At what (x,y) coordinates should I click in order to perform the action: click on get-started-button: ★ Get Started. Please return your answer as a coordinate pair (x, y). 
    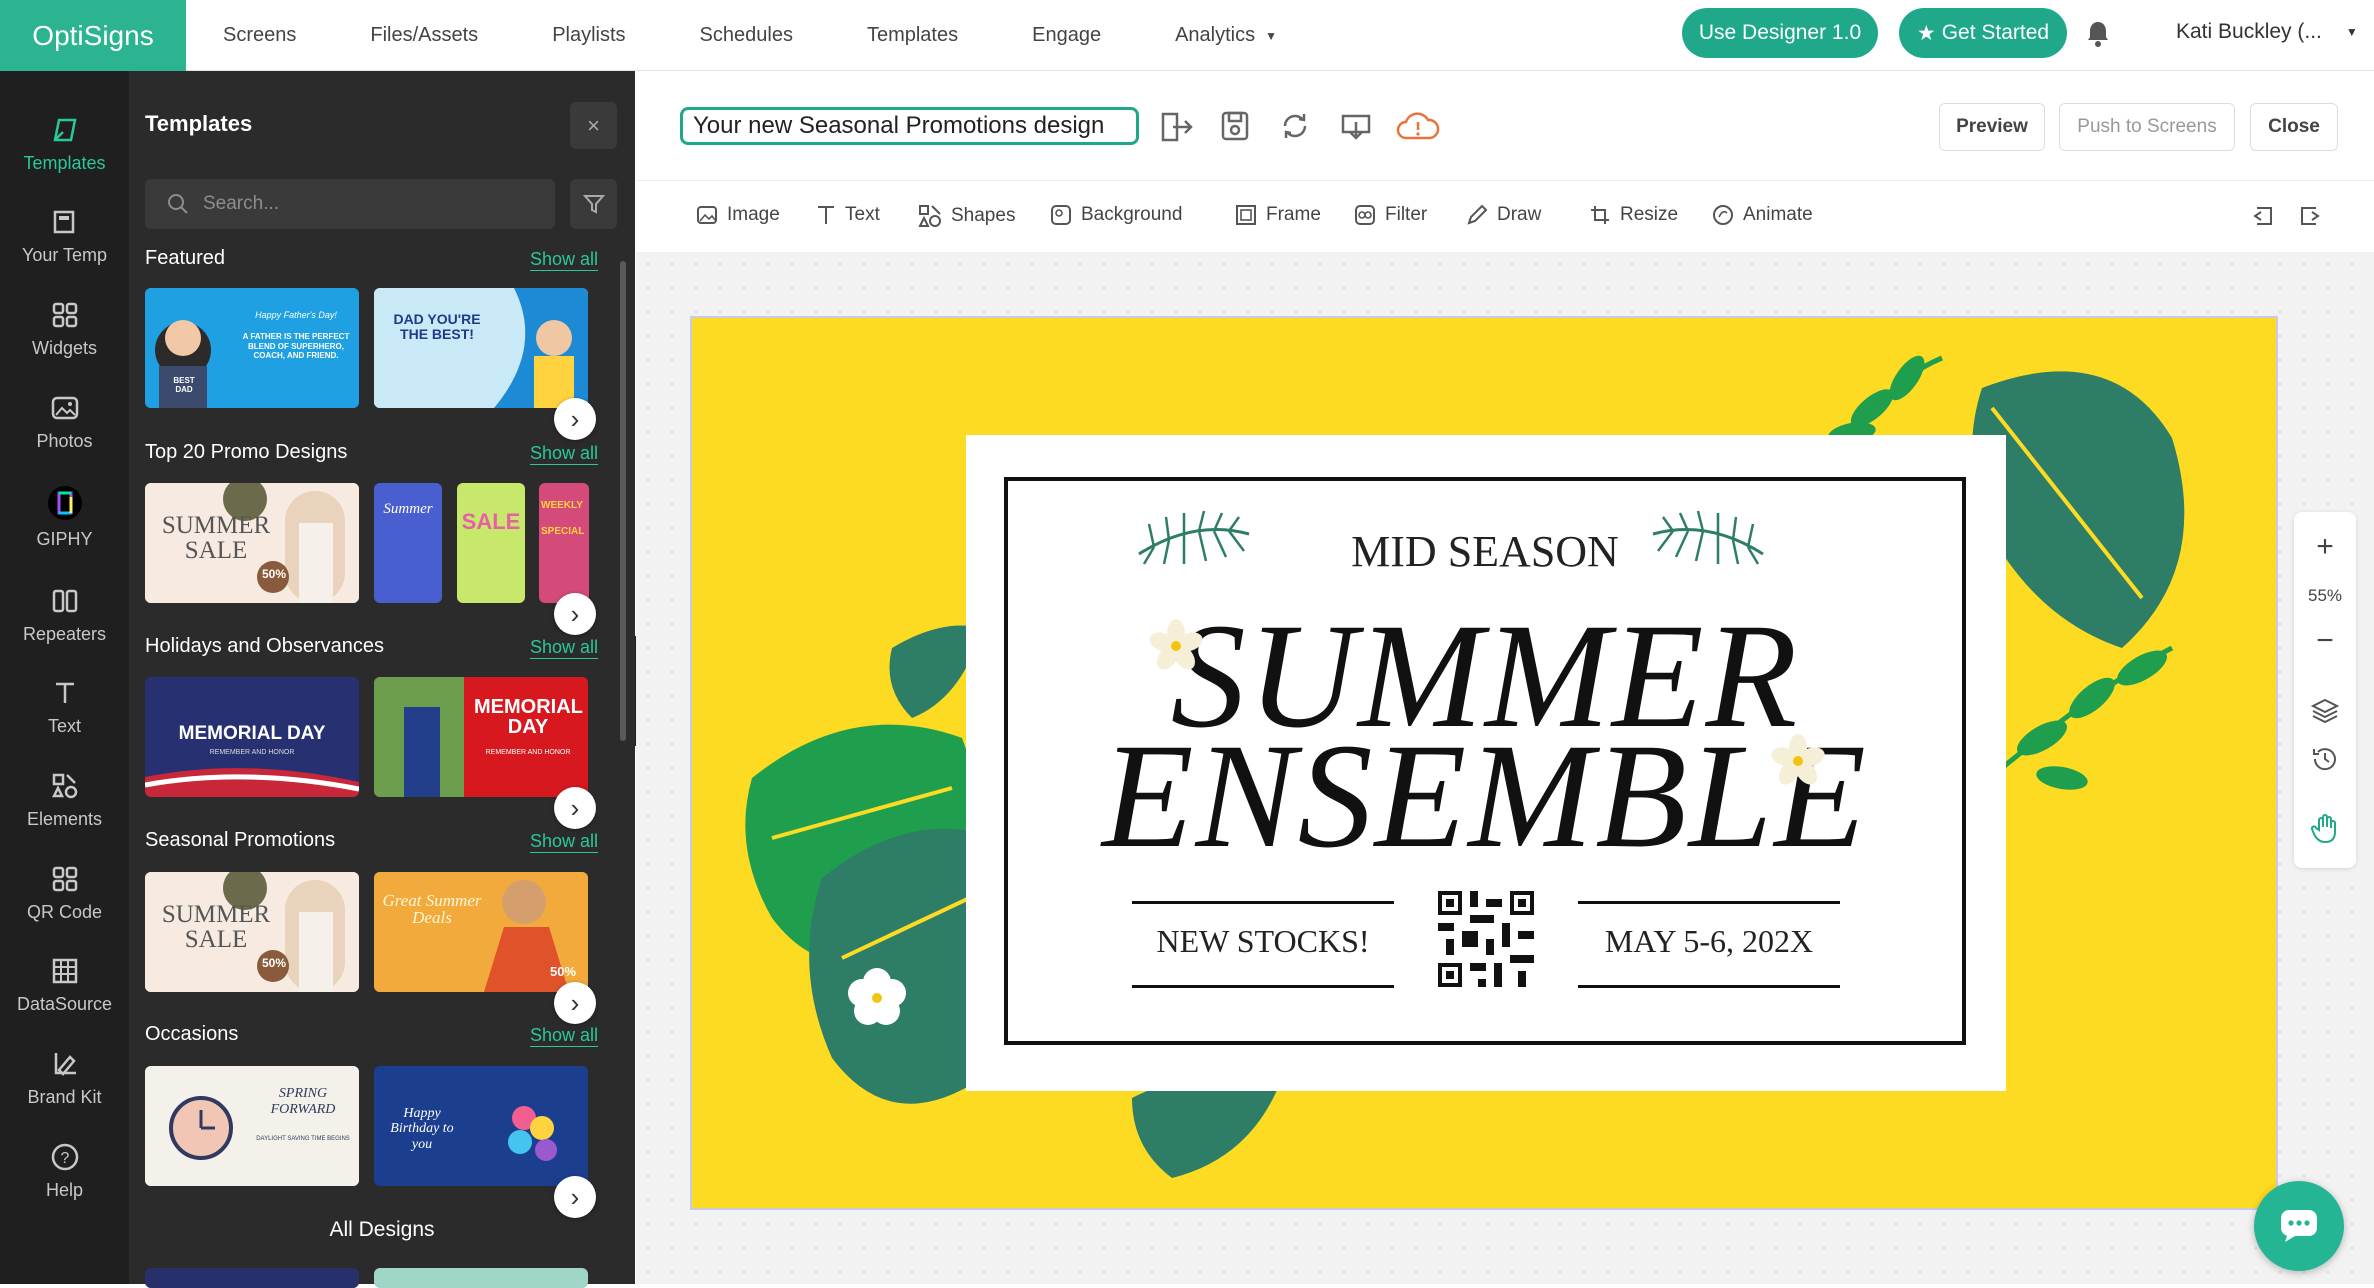
    Looking at the image, I should click on (1983, 33).